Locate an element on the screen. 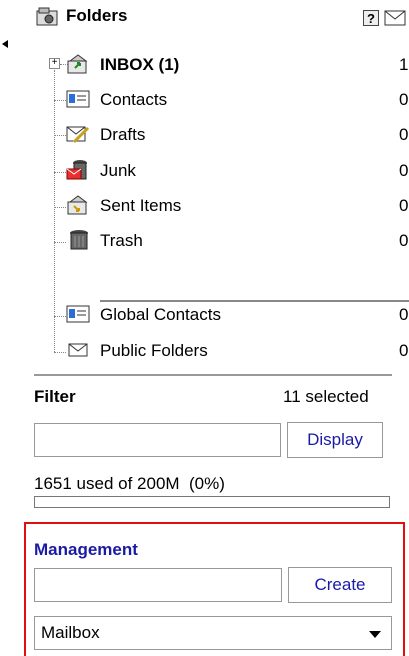  create-button: Create is located at coordinates (340, 585).